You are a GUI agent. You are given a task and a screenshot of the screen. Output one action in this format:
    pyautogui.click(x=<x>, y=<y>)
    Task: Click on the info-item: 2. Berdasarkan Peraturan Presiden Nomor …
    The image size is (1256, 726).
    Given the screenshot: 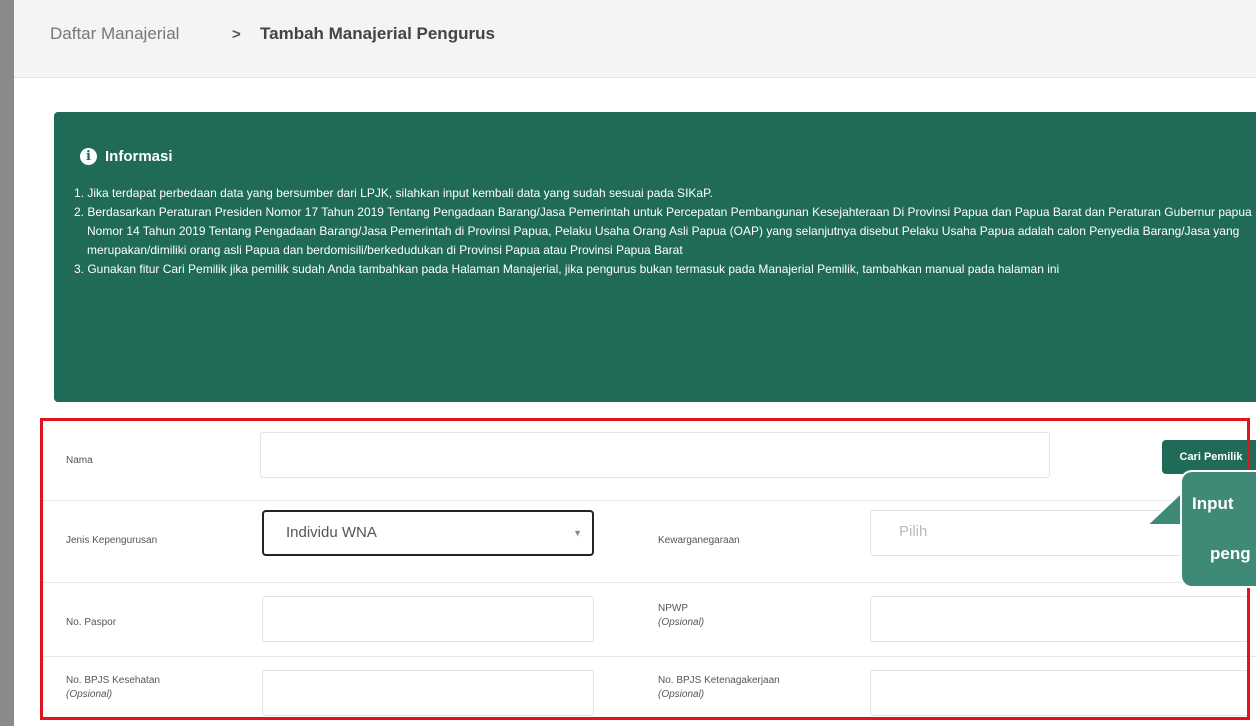 What is the action you would take?
    pyautogui.click(x=663, y=231)
    